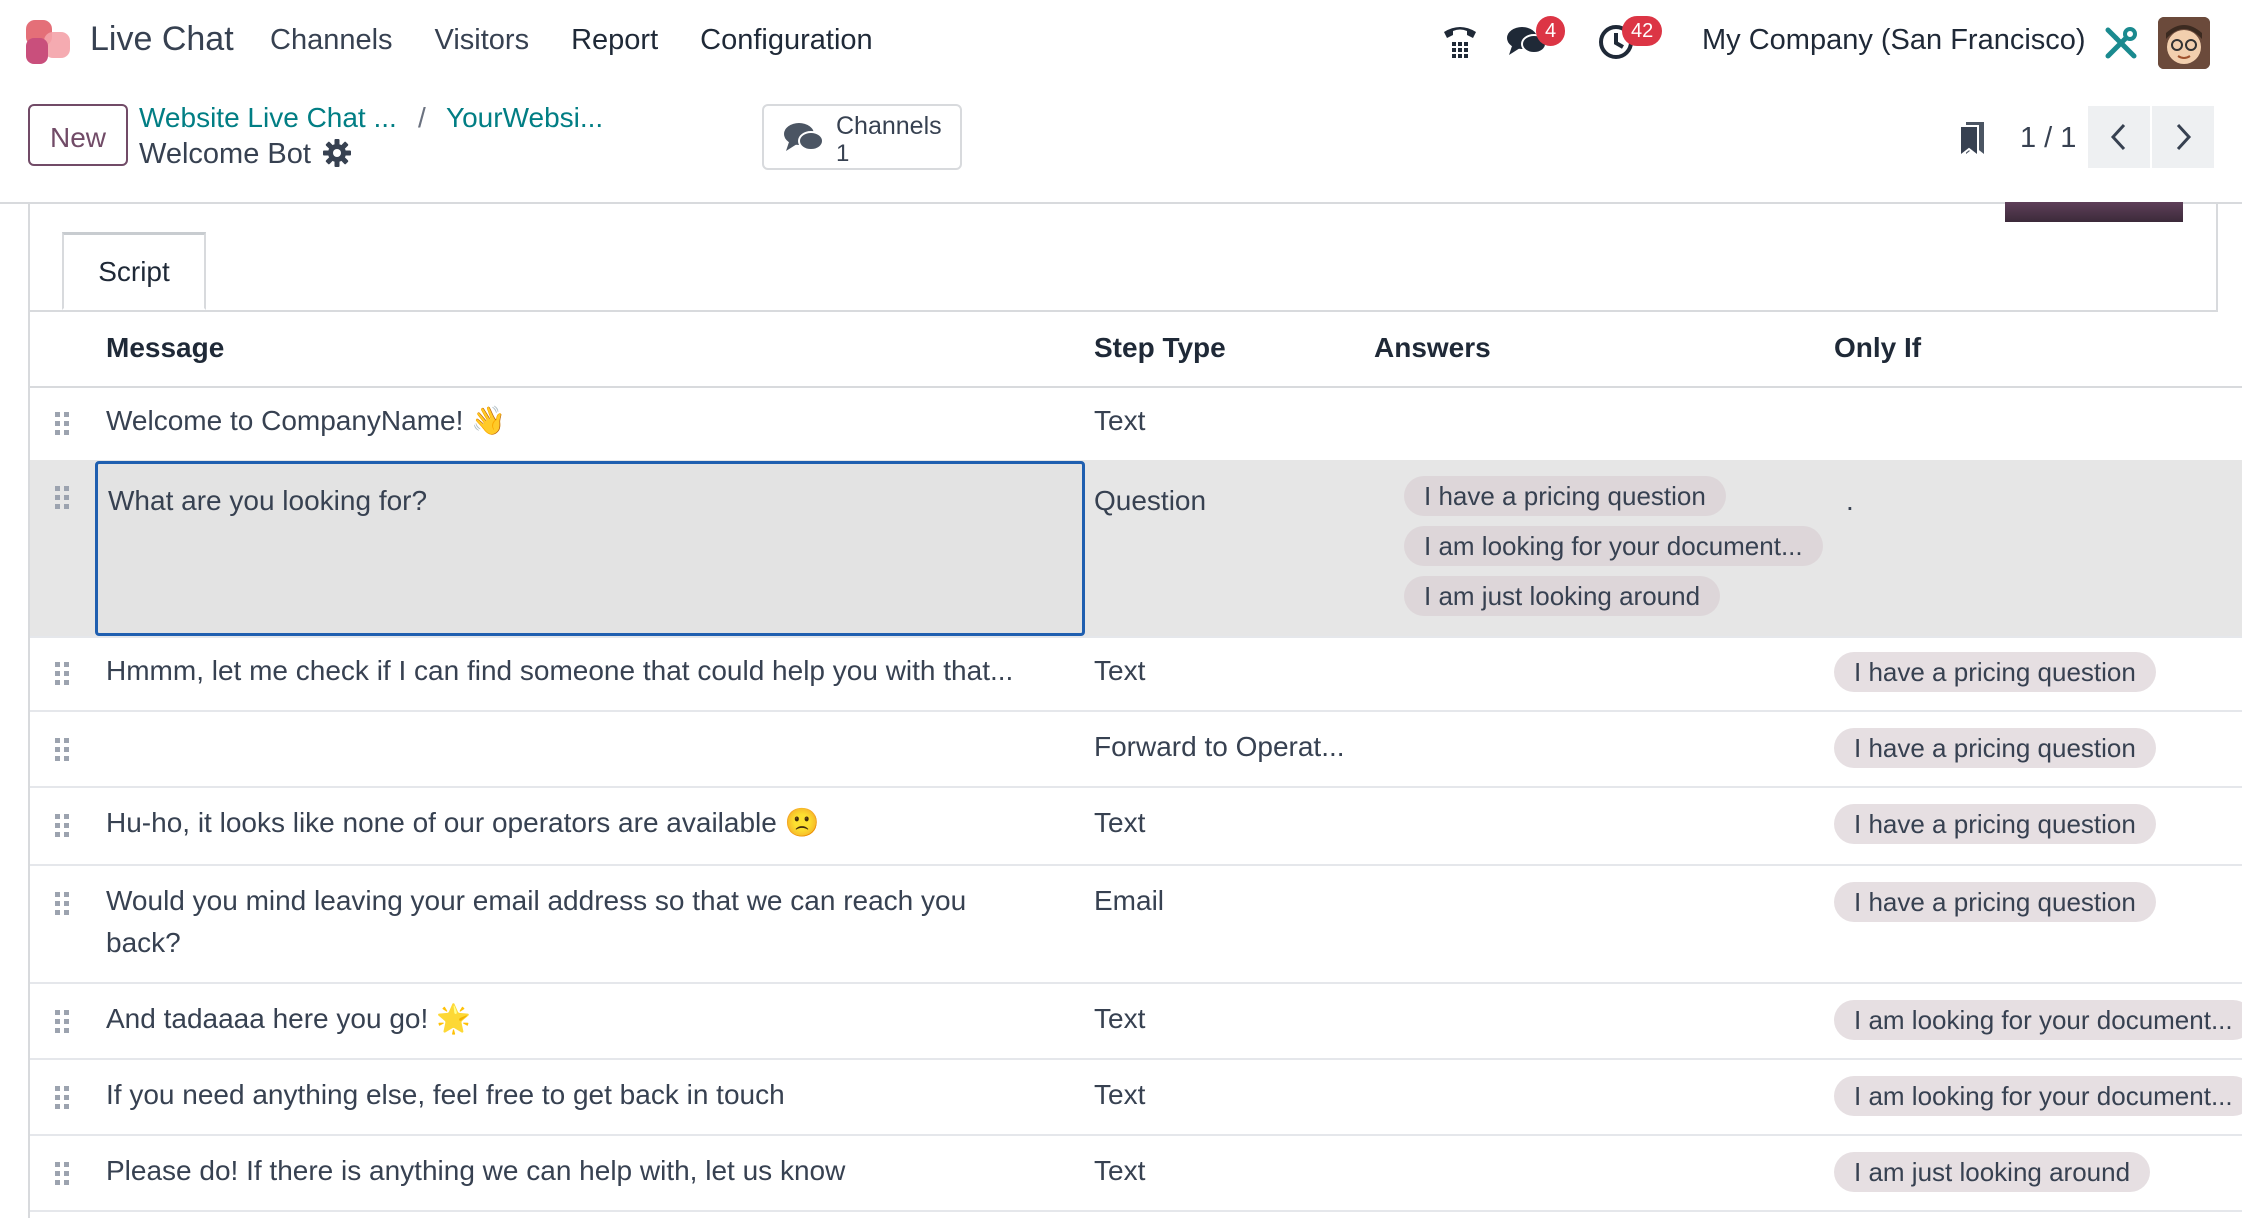 The image size is (2242, 1218). I want to click on tab-script: Script, so click(134, 271).